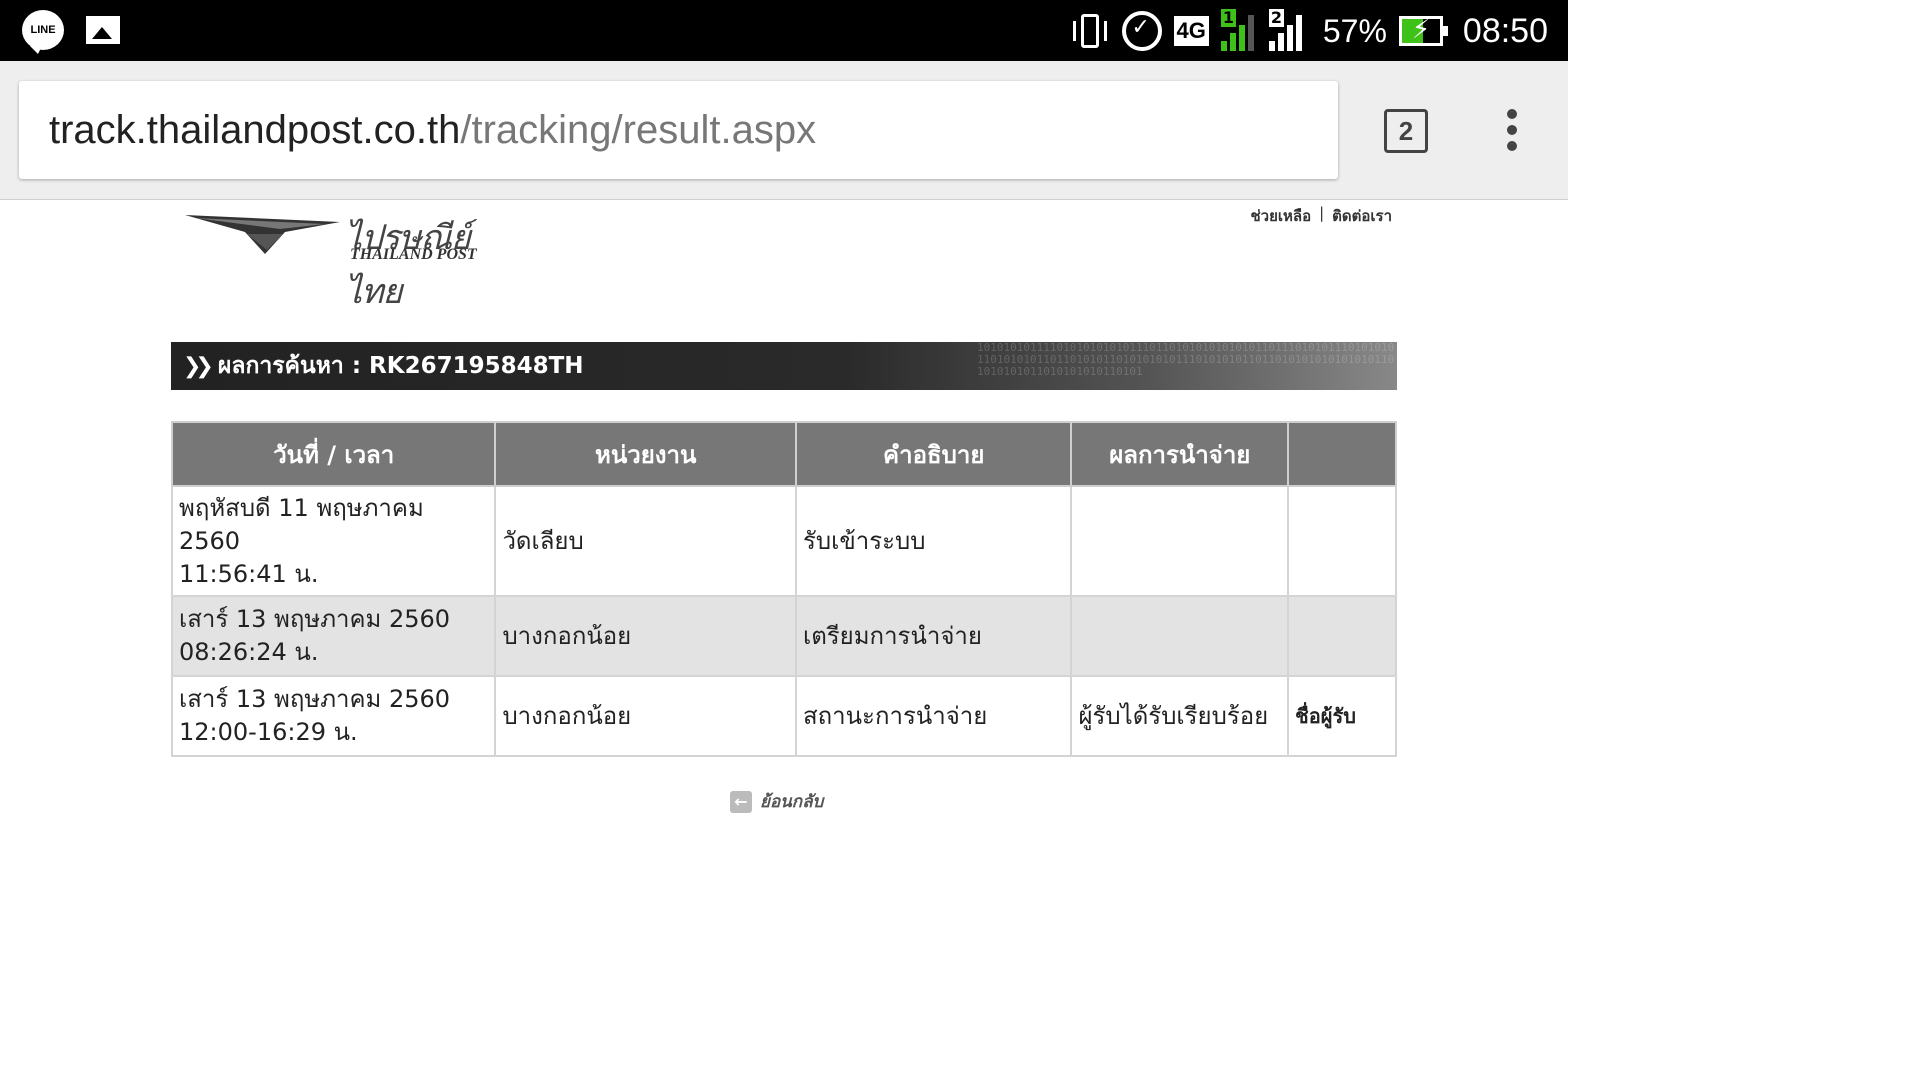  What do you see at coordinates (103, 30) in the screenshot?
I see `image-icon` at bounding box center [103, 30].